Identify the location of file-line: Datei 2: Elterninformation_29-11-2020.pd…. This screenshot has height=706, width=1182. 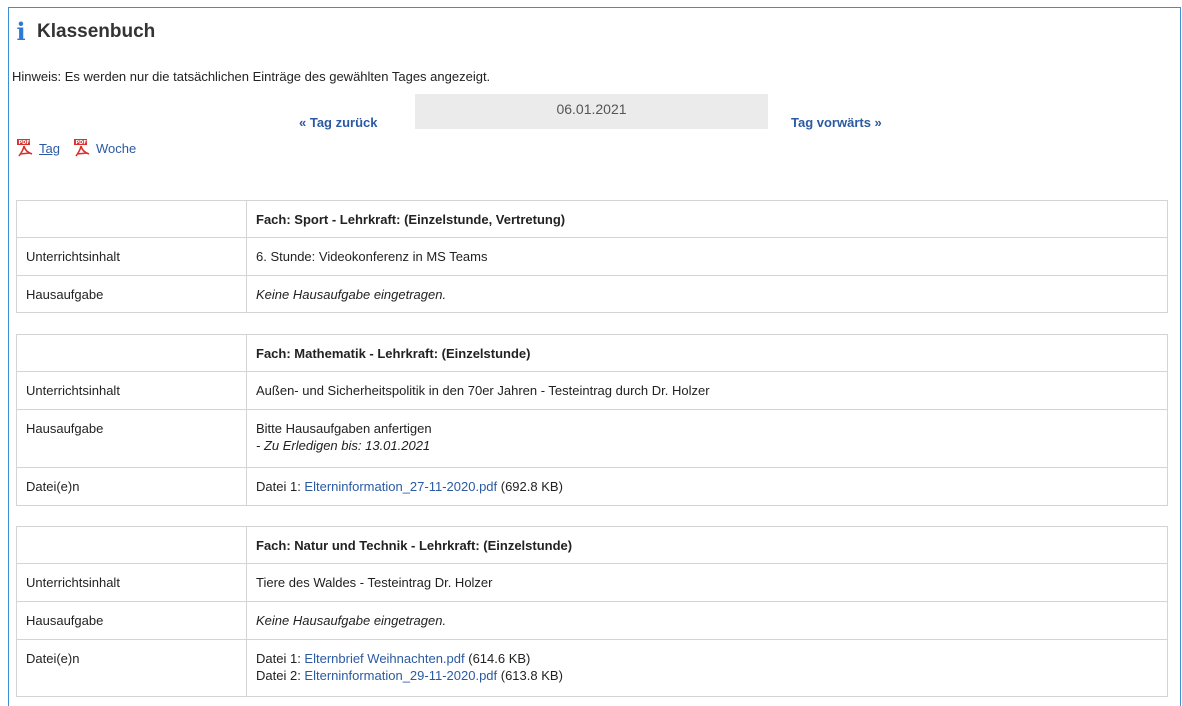
(707, 675).